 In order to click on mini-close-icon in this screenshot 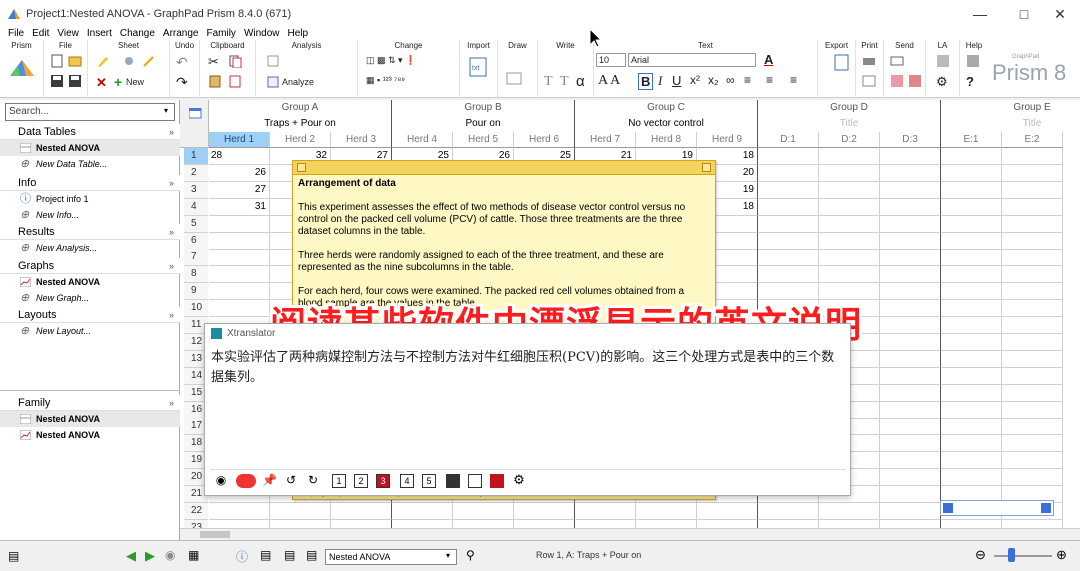, I will do `click(1046, 508)`.